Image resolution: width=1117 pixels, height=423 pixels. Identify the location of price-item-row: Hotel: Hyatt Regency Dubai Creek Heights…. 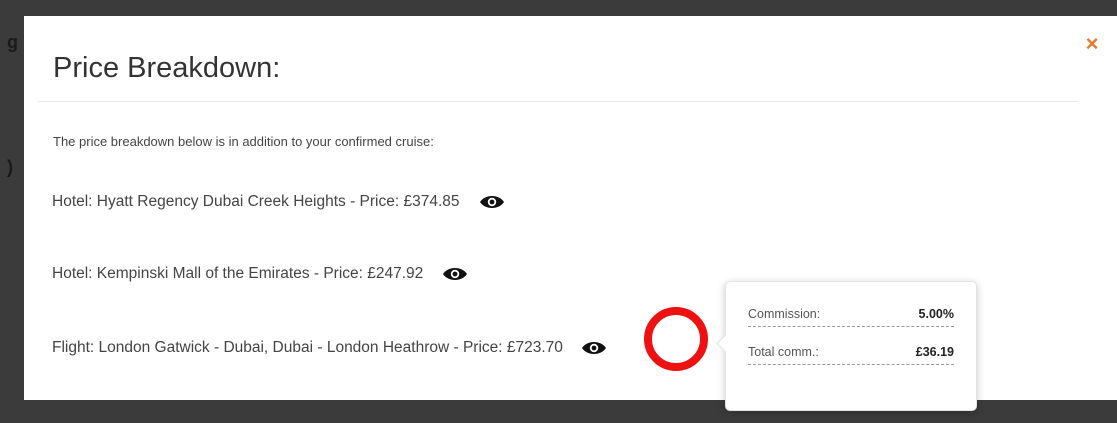
(278, 202).